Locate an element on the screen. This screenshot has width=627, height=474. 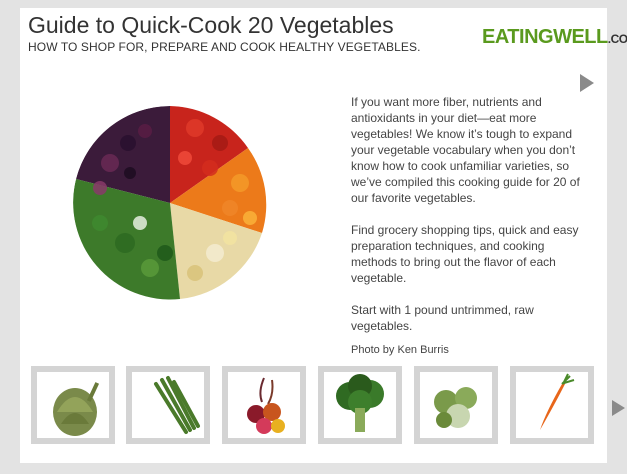
beets-icon is located at coordinates (266, 405).